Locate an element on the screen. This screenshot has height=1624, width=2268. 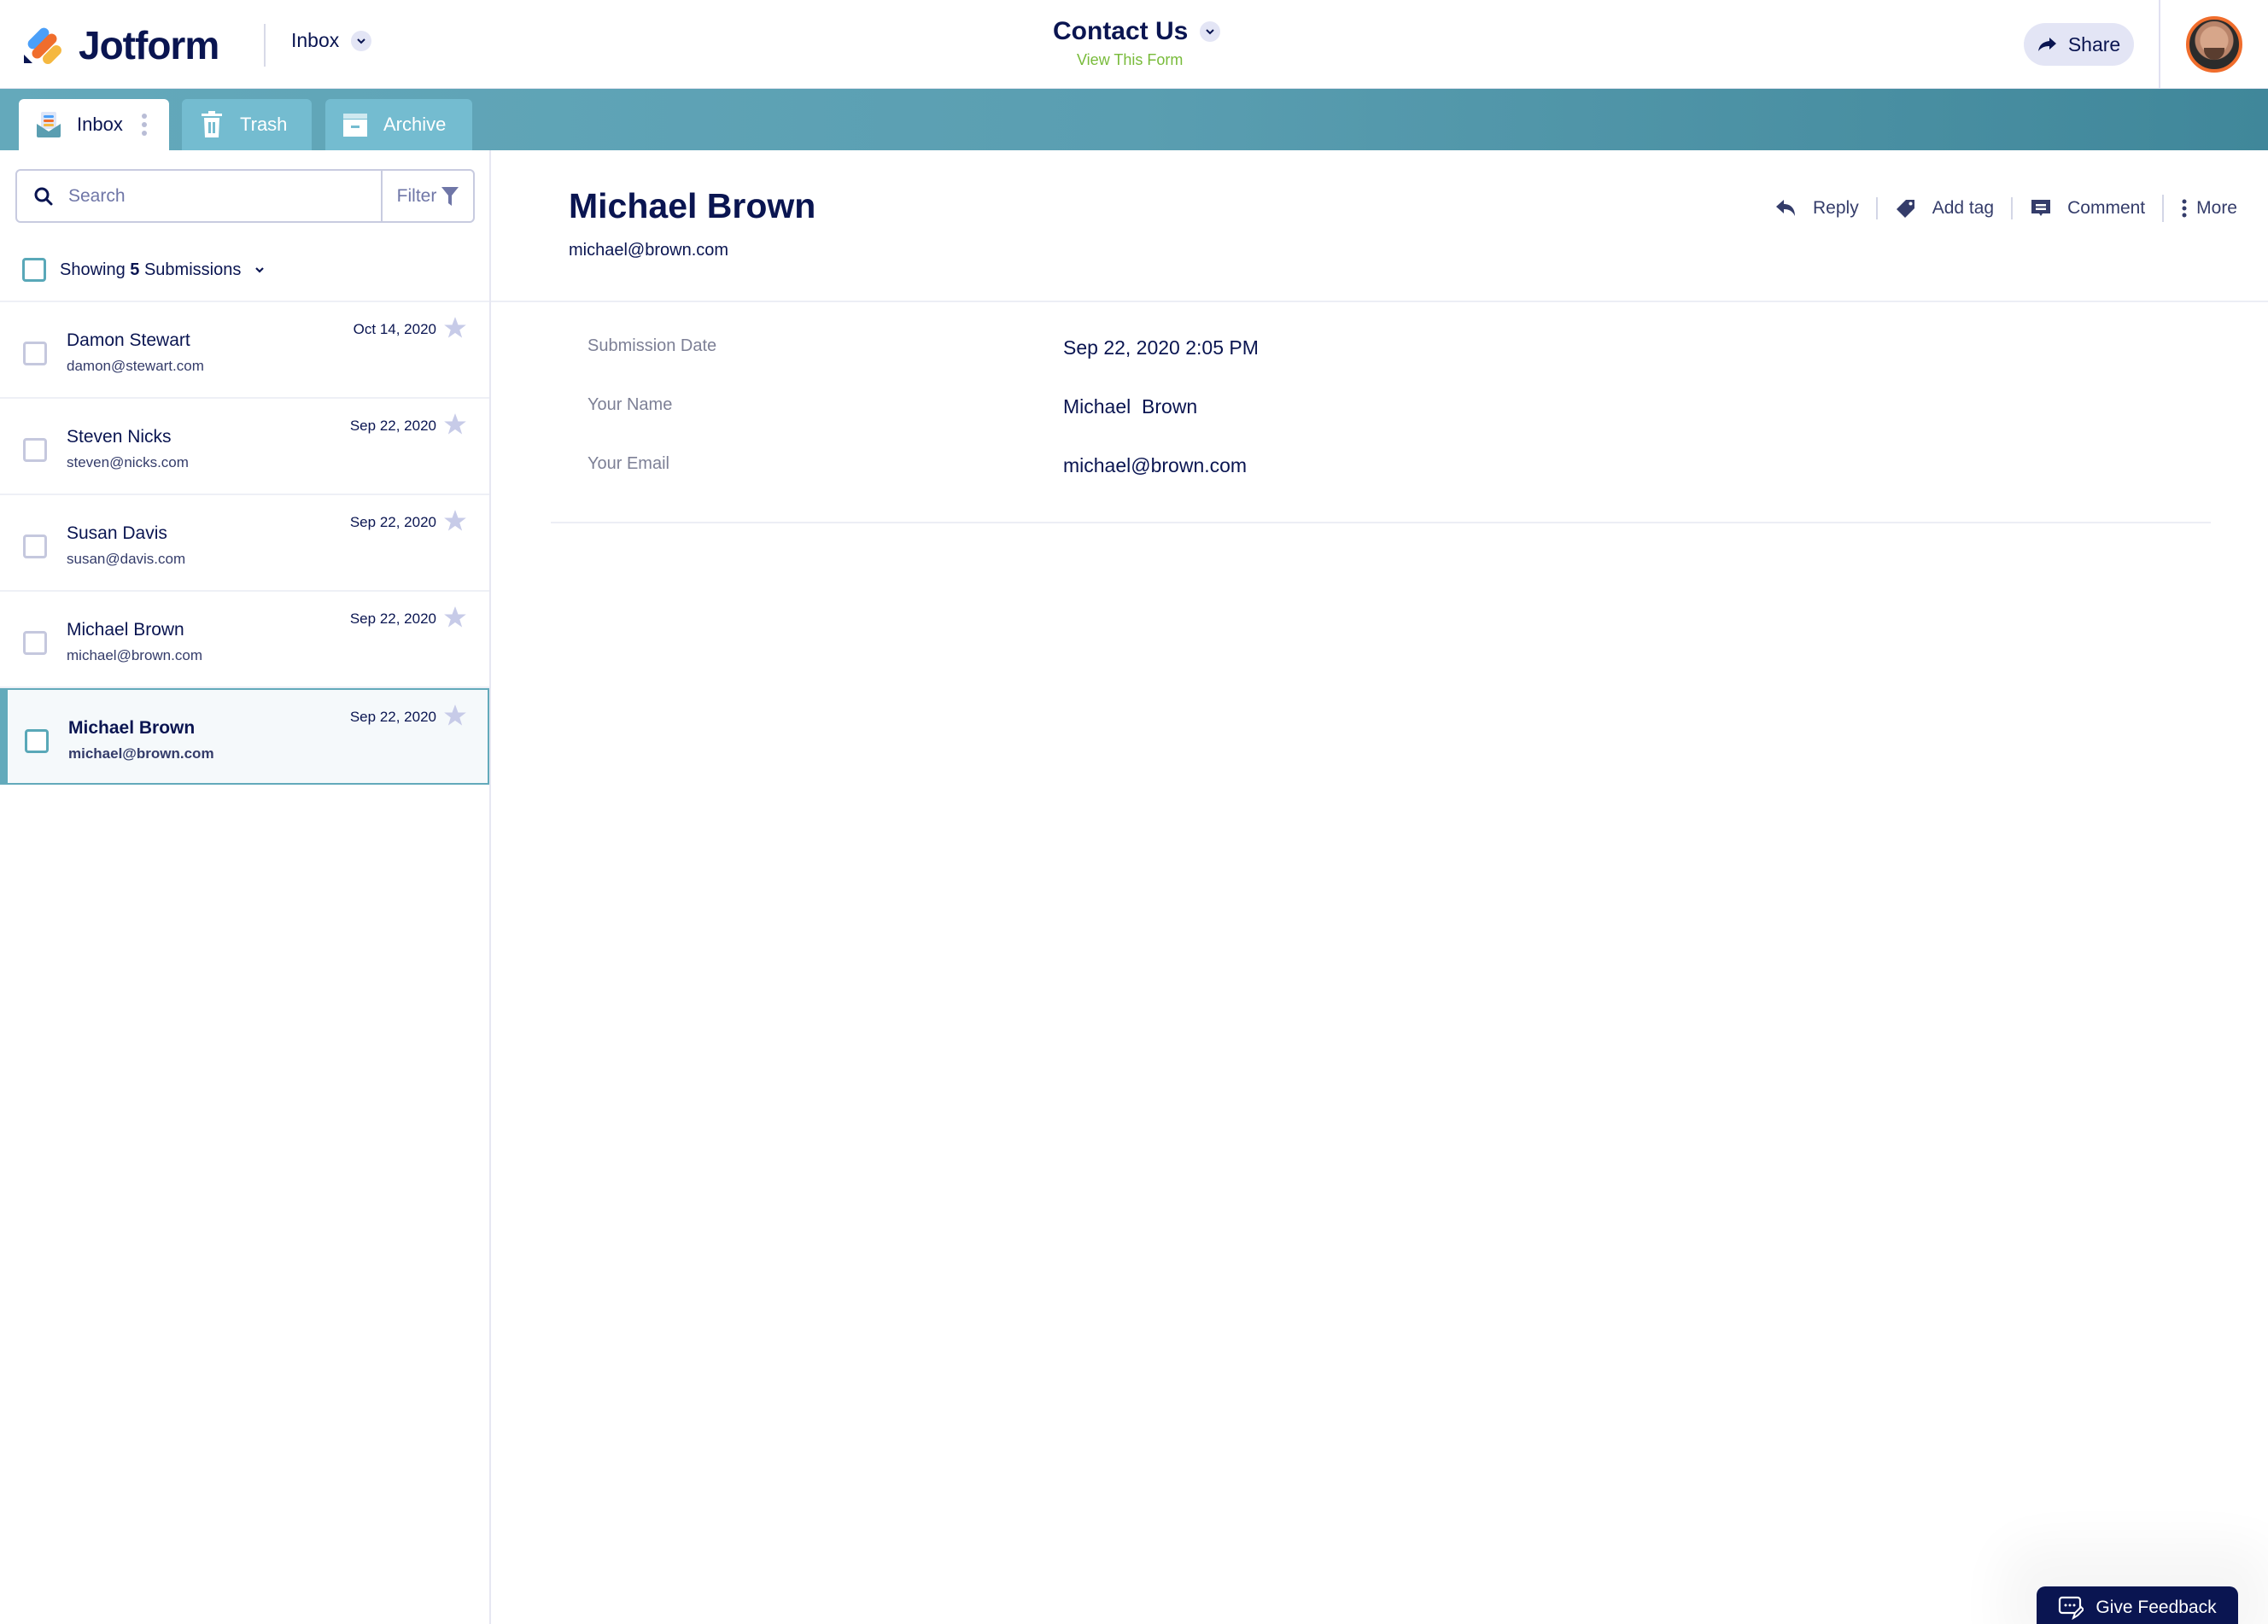
user-avatar is located at coordinates (2214, 45).